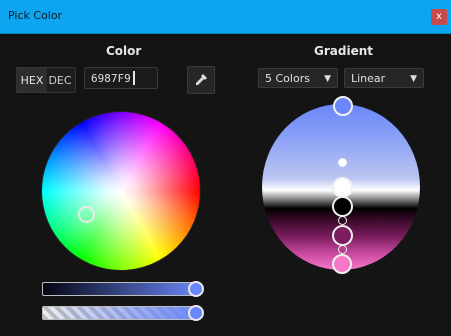 This screenshot has width=451, height=336. I want to click on alpha-slider-knob, so click(196, 313).